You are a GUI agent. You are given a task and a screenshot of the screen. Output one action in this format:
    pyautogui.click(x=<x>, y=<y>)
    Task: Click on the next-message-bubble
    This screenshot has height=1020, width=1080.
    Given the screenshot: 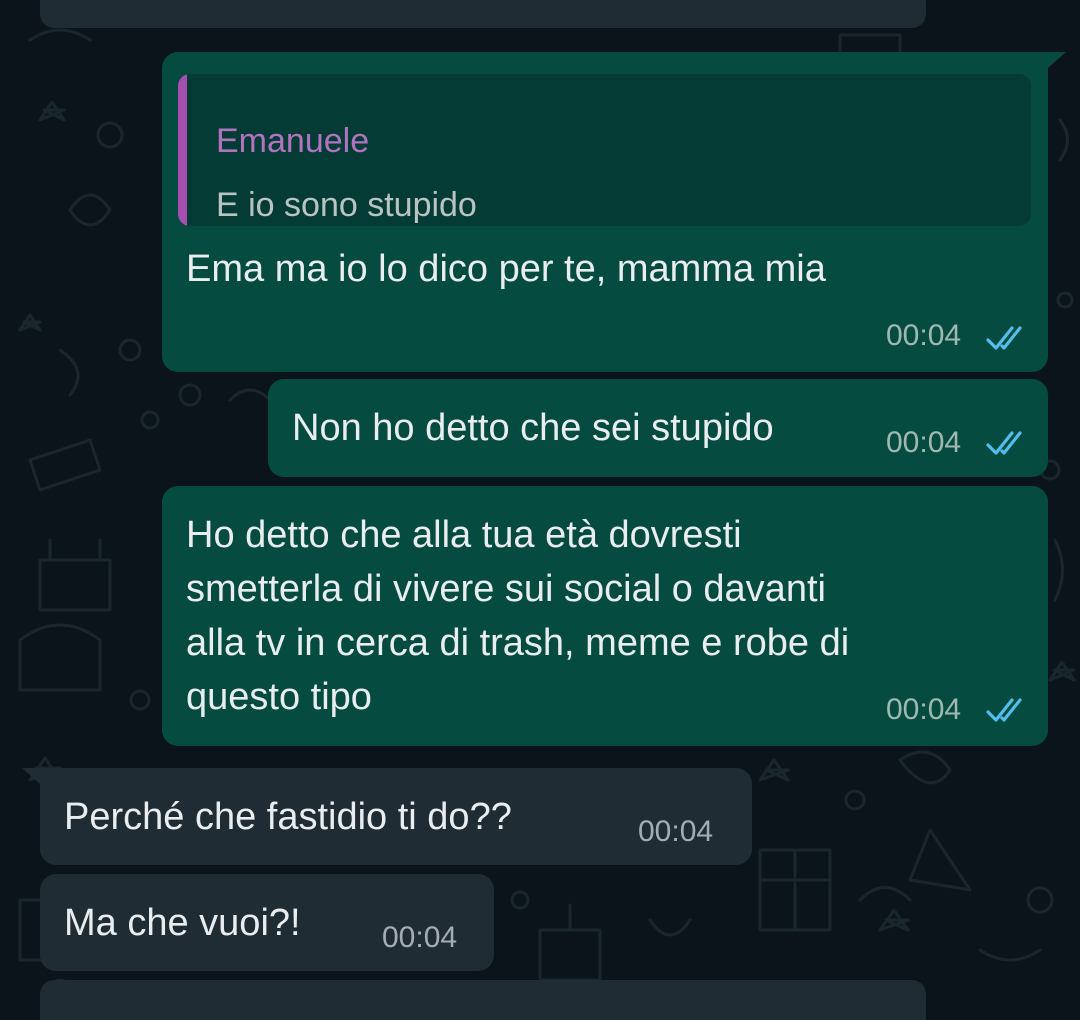 What is the action you would take?
    pyautogui.click(x=483, y=1000)
    